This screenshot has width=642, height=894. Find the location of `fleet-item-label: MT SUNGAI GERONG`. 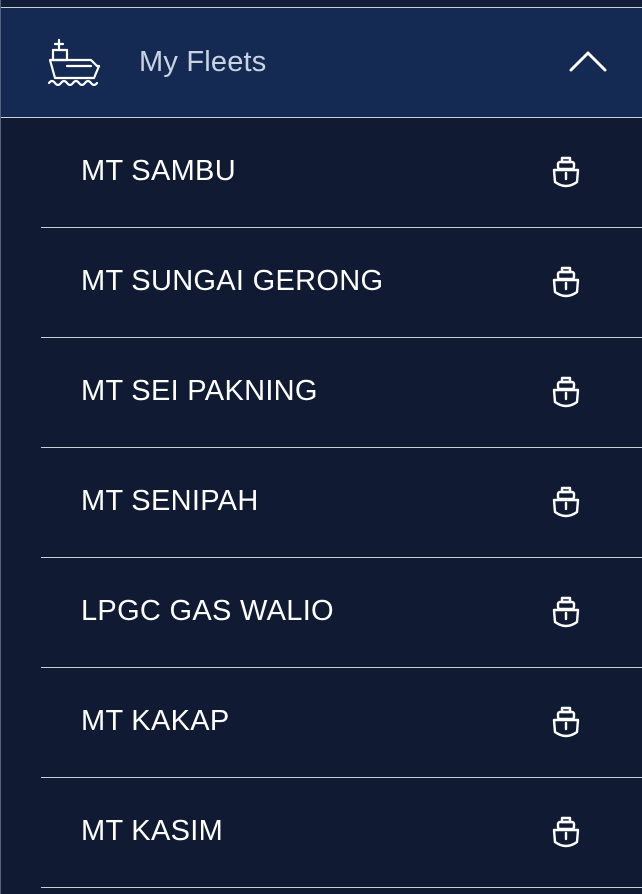

fleet-item-label: MT SUNGAI GERONG is located at coordinates (232, 281).